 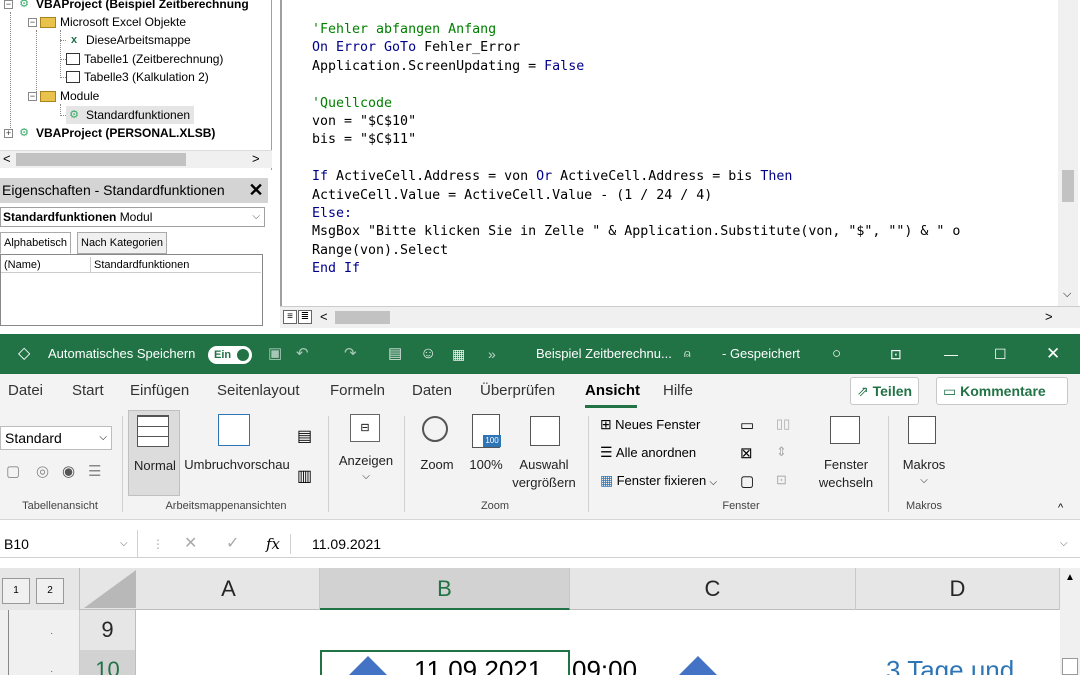 What do you see at coordinates (190, 544) in the screenshot?
I see `cancel-icon: ✕` at bounding box center [190, 544].